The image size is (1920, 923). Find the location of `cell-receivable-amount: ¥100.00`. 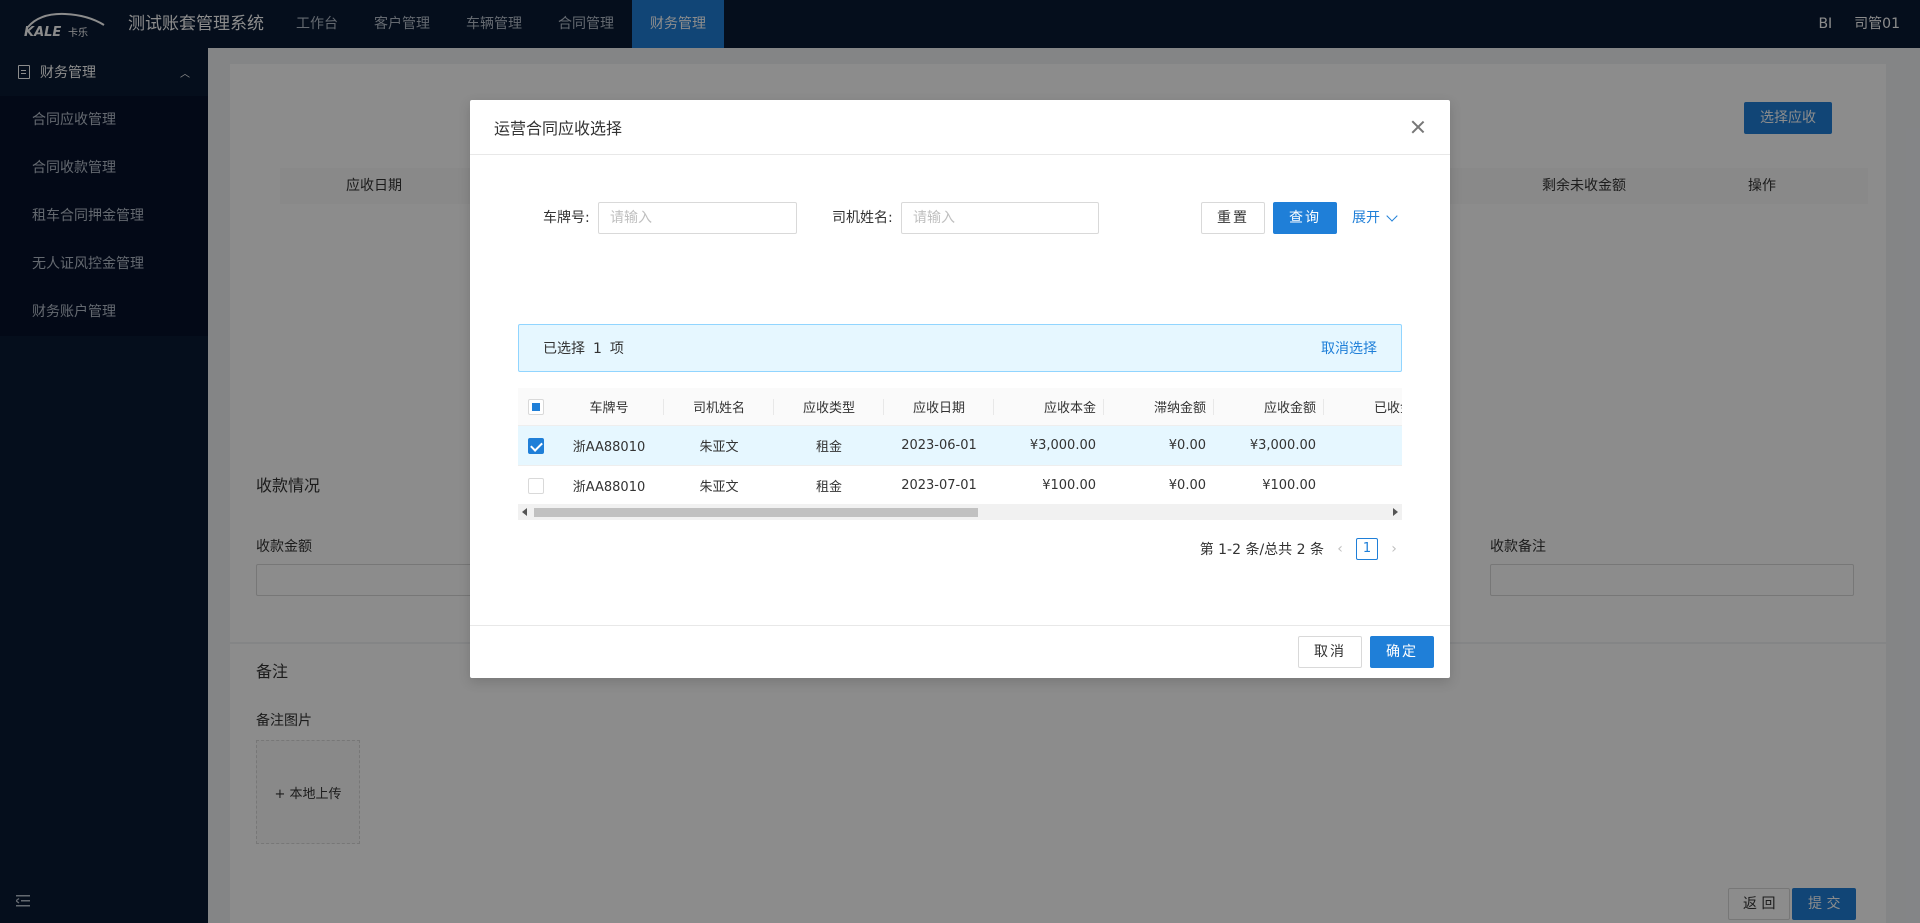

cell-receivable-amount: ¥100.00 is located at coordinates (1289, 485).